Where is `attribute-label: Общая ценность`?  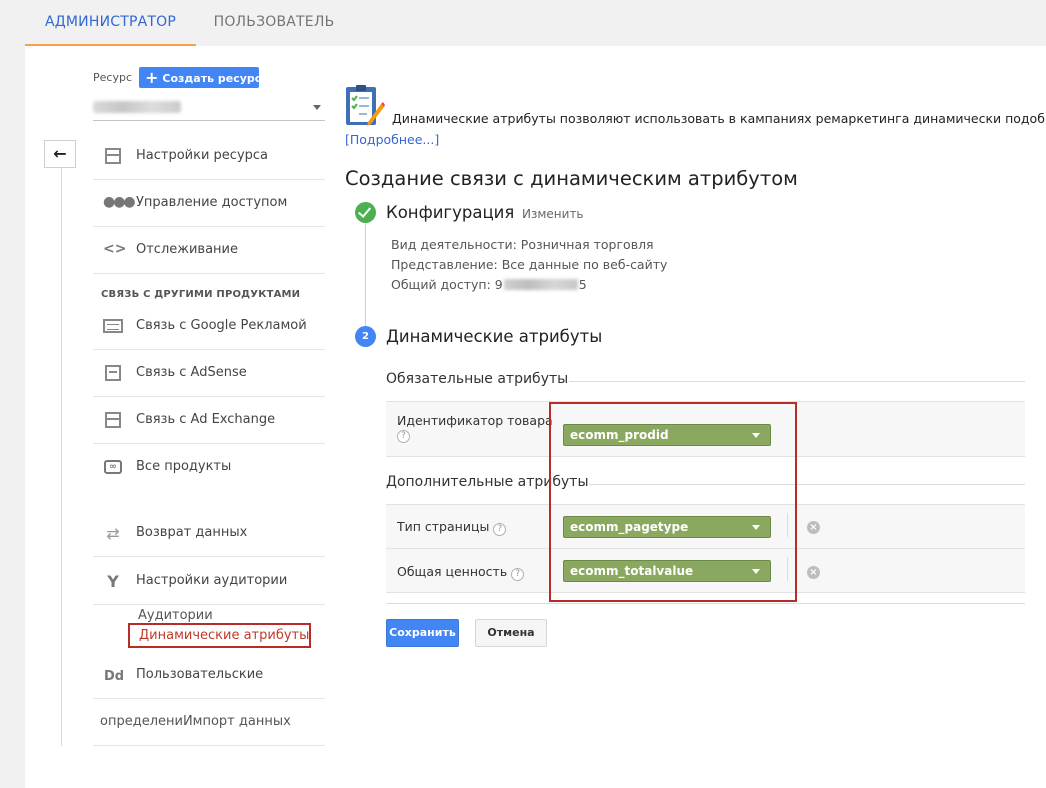 attribute-label: Общая ценность is located at coordinates (452, 571).